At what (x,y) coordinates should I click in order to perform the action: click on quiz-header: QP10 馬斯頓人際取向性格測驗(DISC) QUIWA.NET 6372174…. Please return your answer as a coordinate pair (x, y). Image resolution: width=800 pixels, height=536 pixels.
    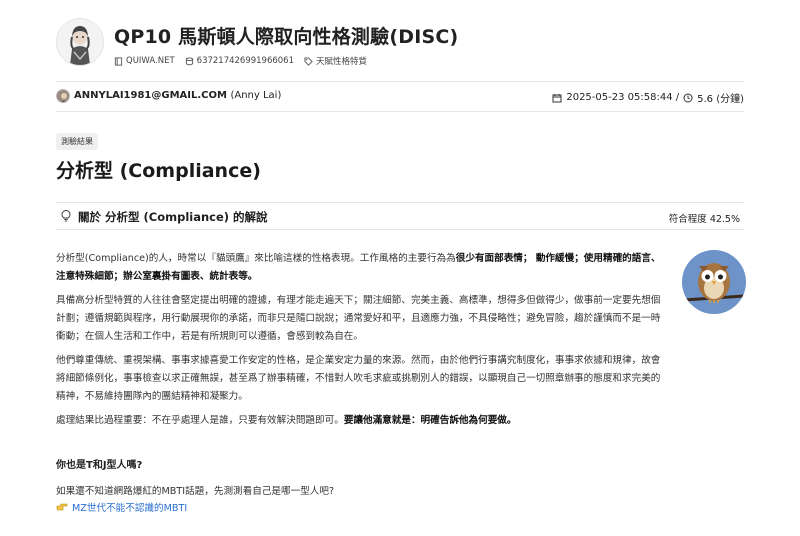
    Looking at the image, I should click on (400, 45).